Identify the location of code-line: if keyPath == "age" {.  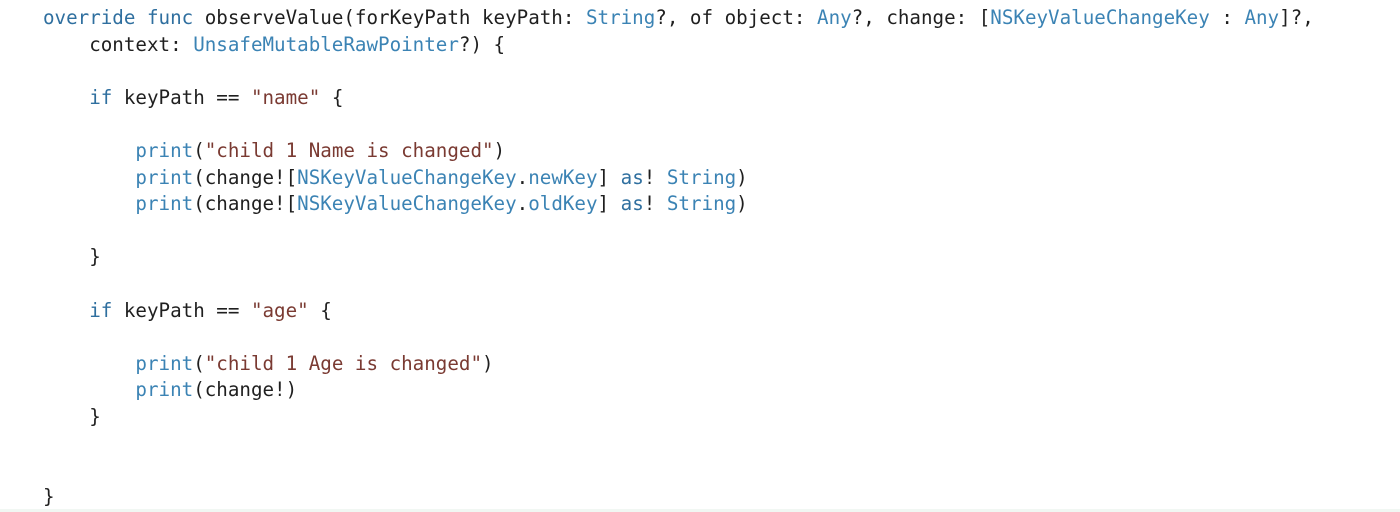
(678, 311).